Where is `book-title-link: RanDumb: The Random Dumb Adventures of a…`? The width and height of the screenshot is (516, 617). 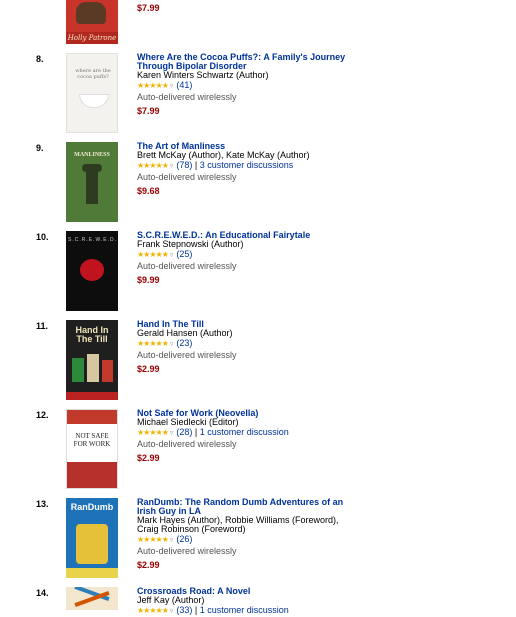 book-title-link: RanDumb: The Random Dumb Adventures of a… is located at coordinates (242, 507).